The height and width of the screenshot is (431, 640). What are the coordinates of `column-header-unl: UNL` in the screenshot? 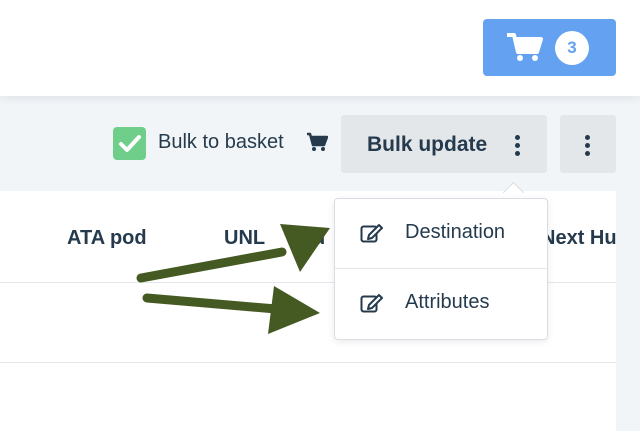 It's located at (244, 238).